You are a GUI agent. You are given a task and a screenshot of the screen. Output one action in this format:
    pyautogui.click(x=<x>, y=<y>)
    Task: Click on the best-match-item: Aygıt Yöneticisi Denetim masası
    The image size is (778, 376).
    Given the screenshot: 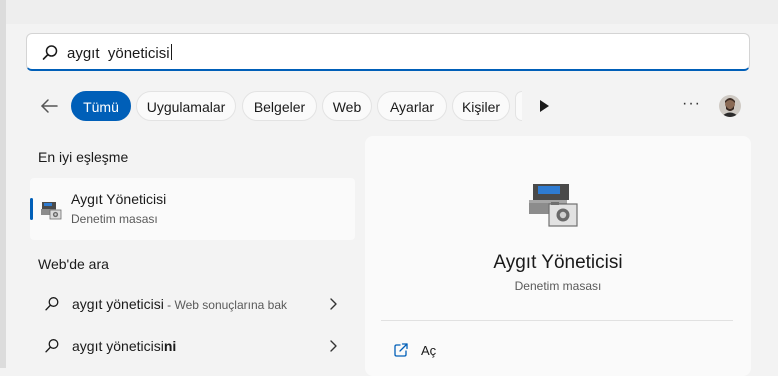 What is the action you would take?
    pyautogui.click(x=192, y=209)
    